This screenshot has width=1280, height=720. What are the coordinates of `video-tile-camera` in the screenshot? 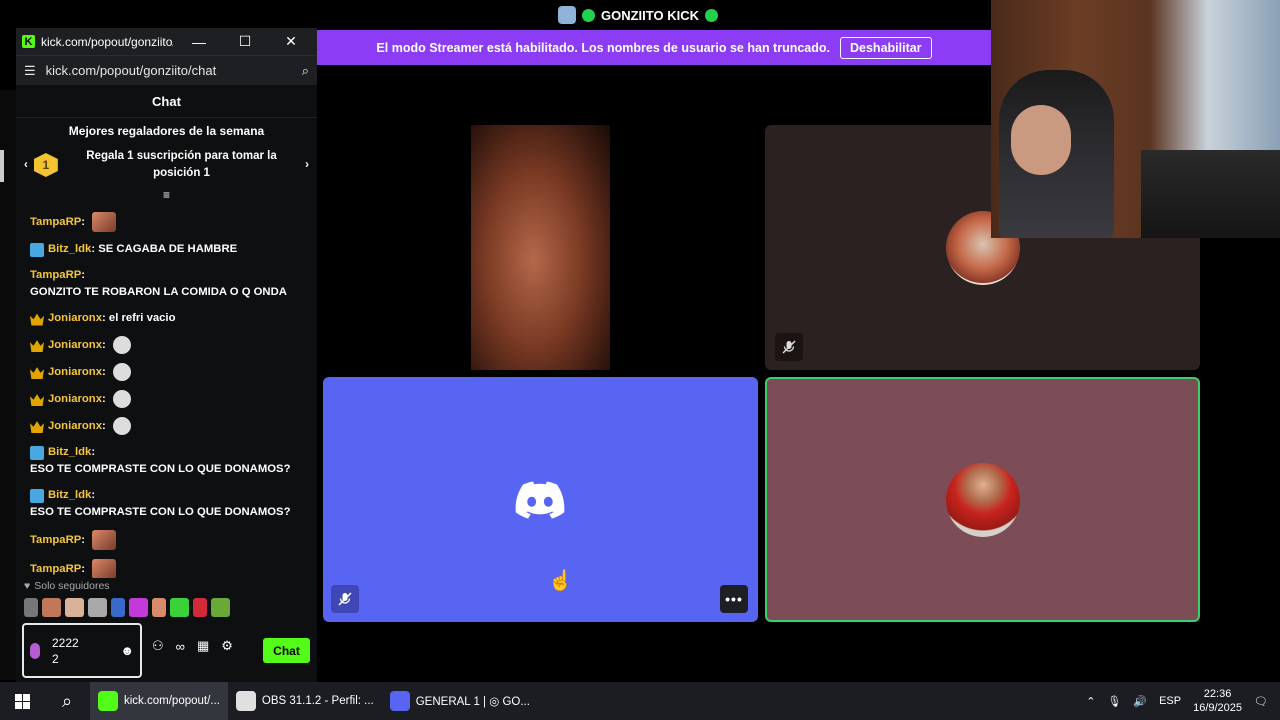 It's located at (540, 247).